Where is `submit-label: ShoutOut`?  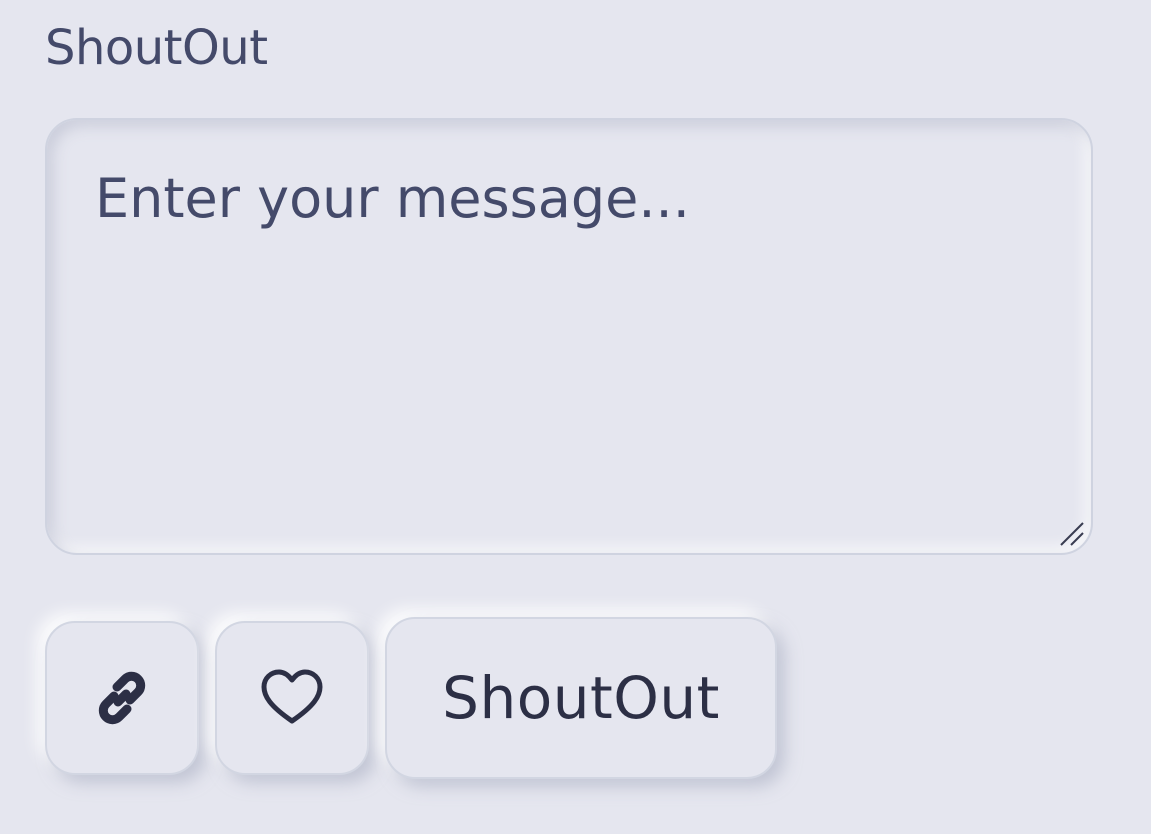 submit-label: ShoutOut is located at coordinates (581, 698).